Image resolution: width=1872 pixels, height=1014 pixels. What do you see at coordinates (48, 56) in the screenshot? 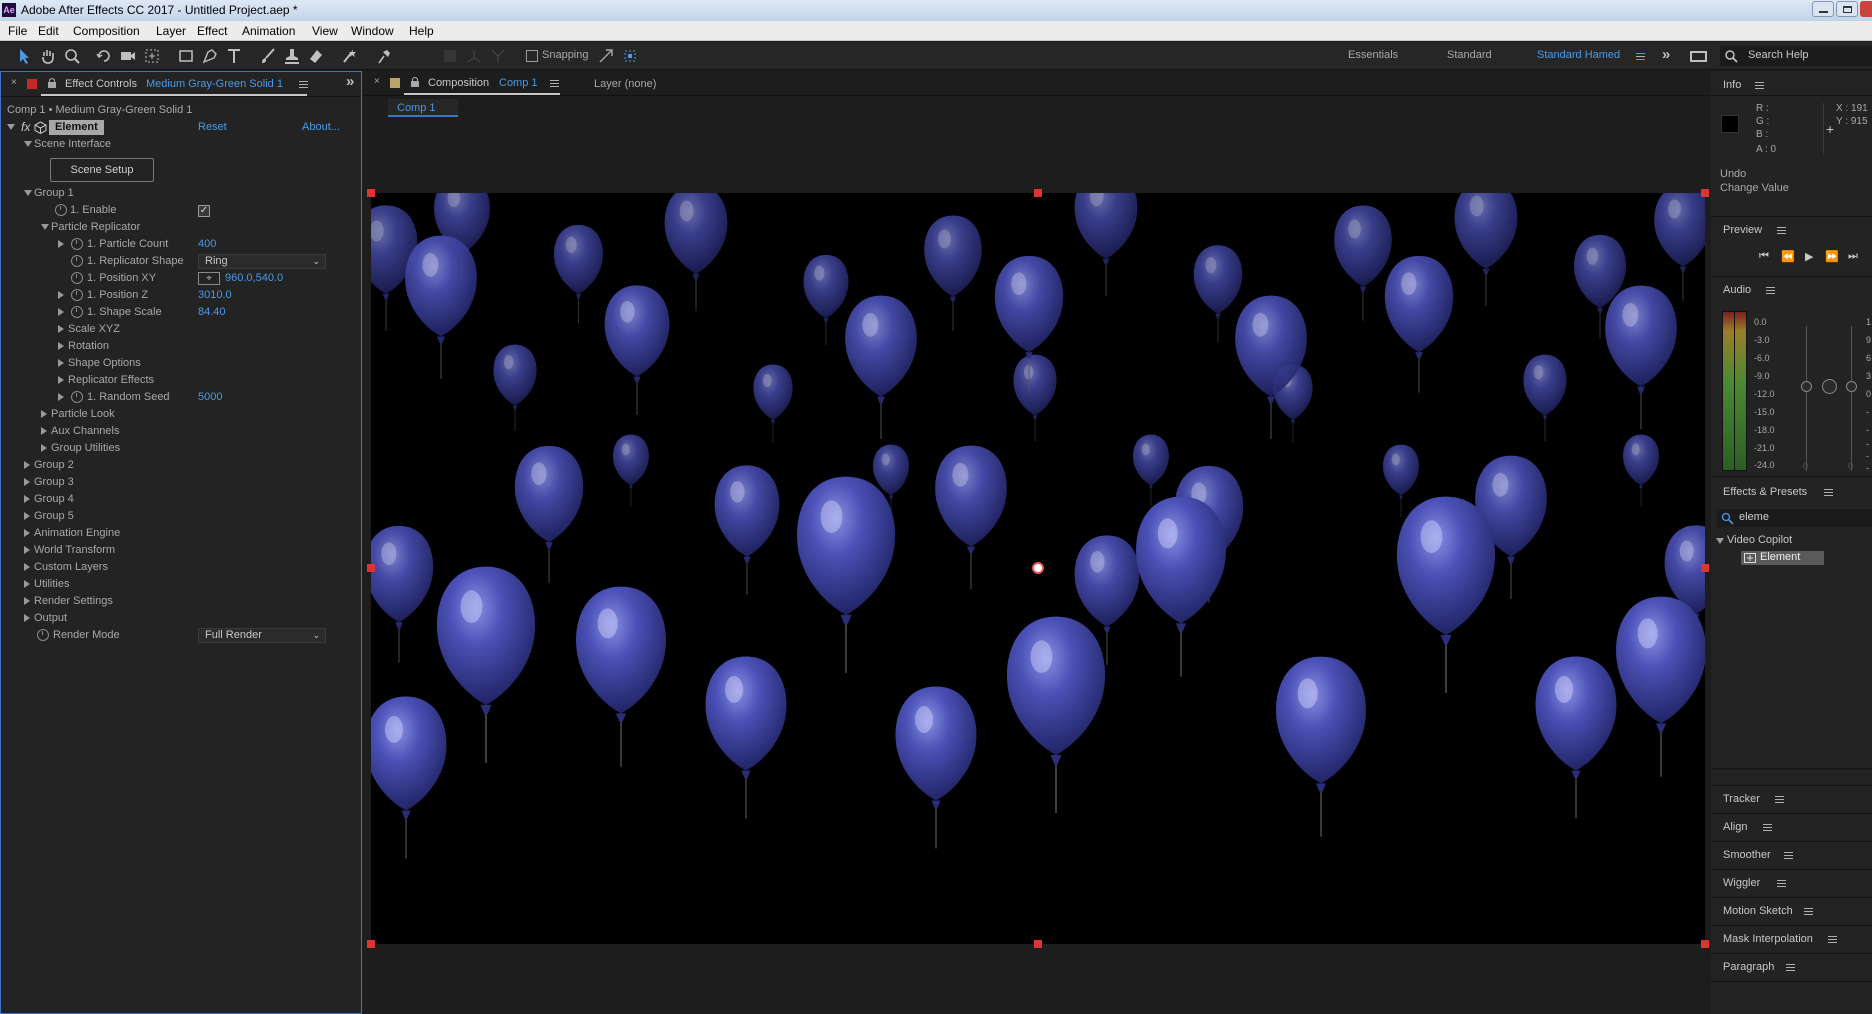
I see `hand-tool-icon` at bounding box center [48, 56].